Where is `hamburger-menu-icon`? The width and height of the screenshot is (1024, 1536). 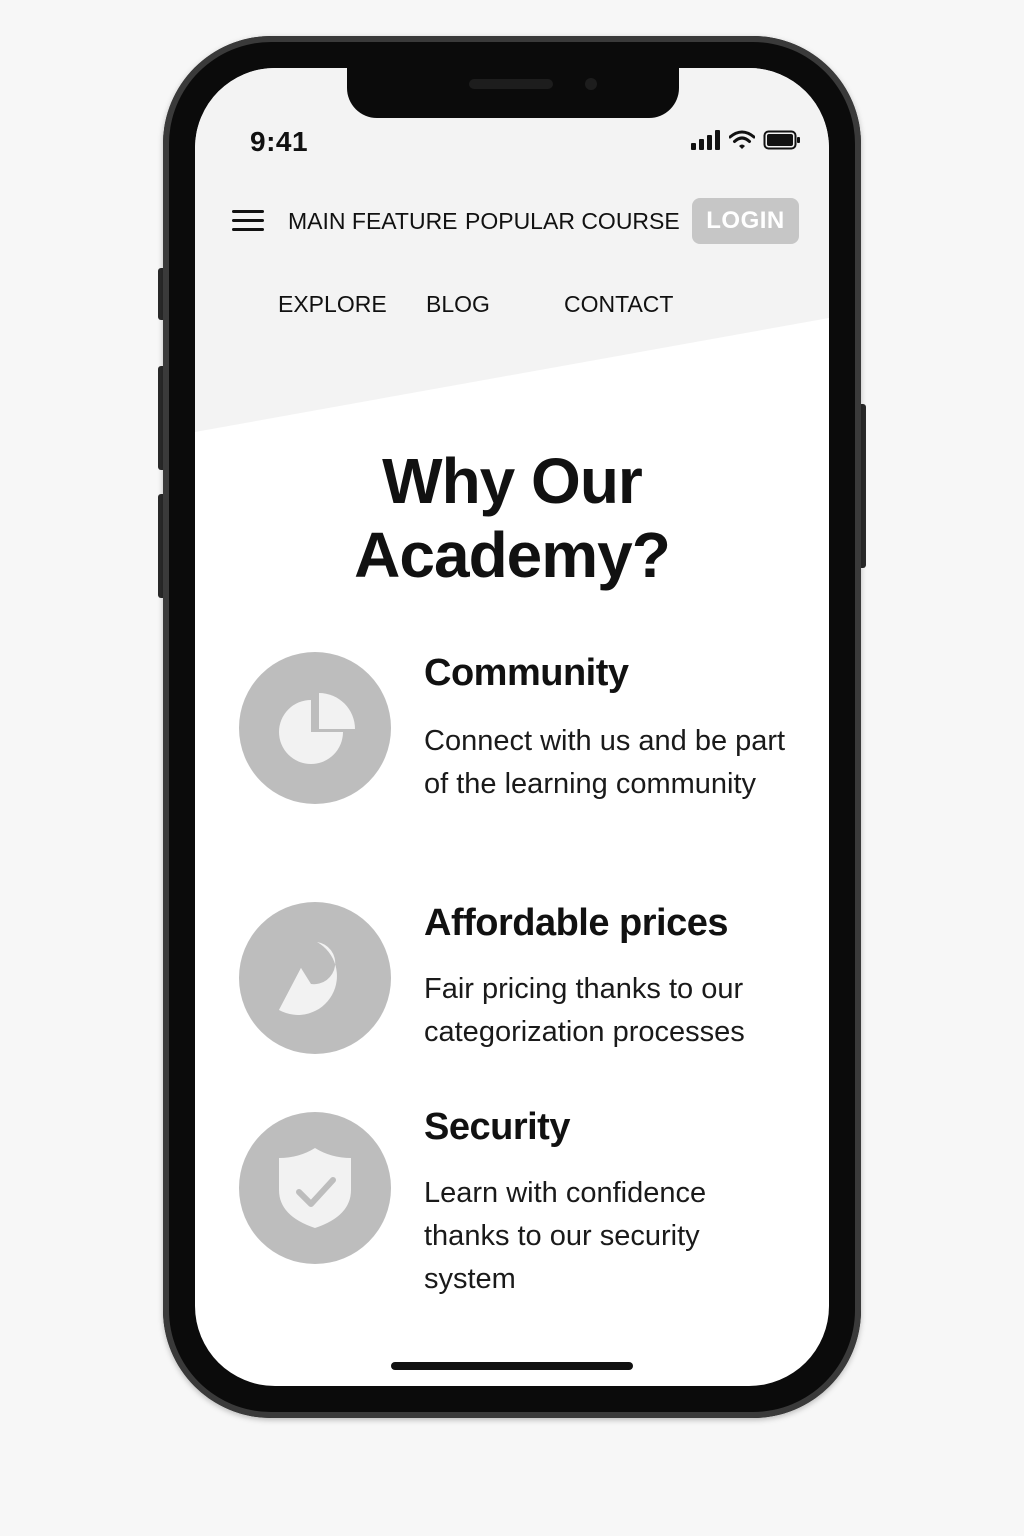 hamburger-menu-icon is located at coordinates (248, 221).